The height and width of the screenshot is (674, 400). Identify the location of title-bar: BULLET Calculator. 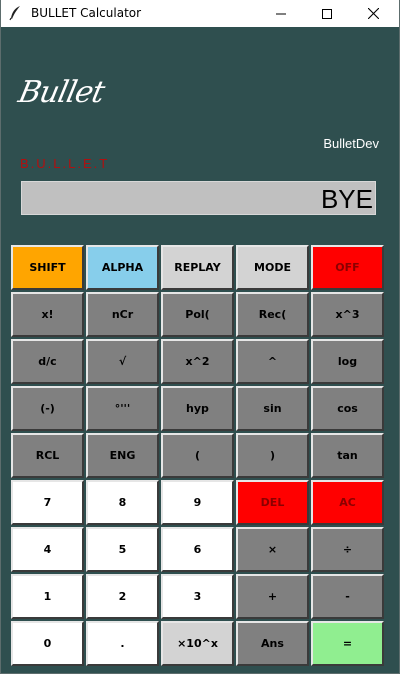
(200, 13).